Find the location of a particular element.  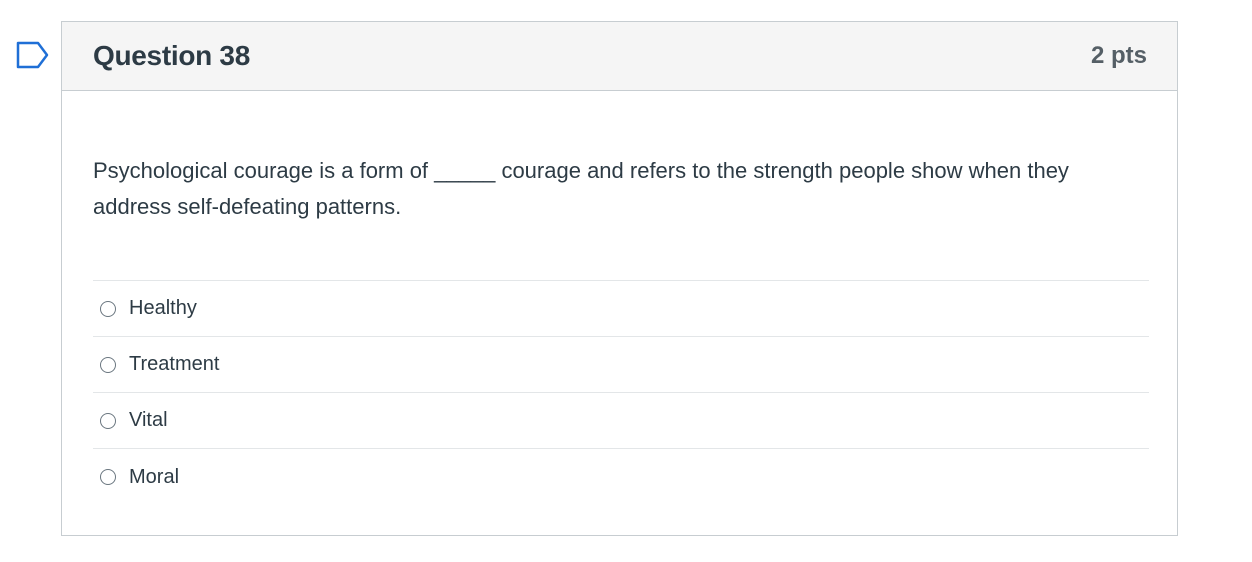

flag-question-icon is located at coordinates (33, 55).